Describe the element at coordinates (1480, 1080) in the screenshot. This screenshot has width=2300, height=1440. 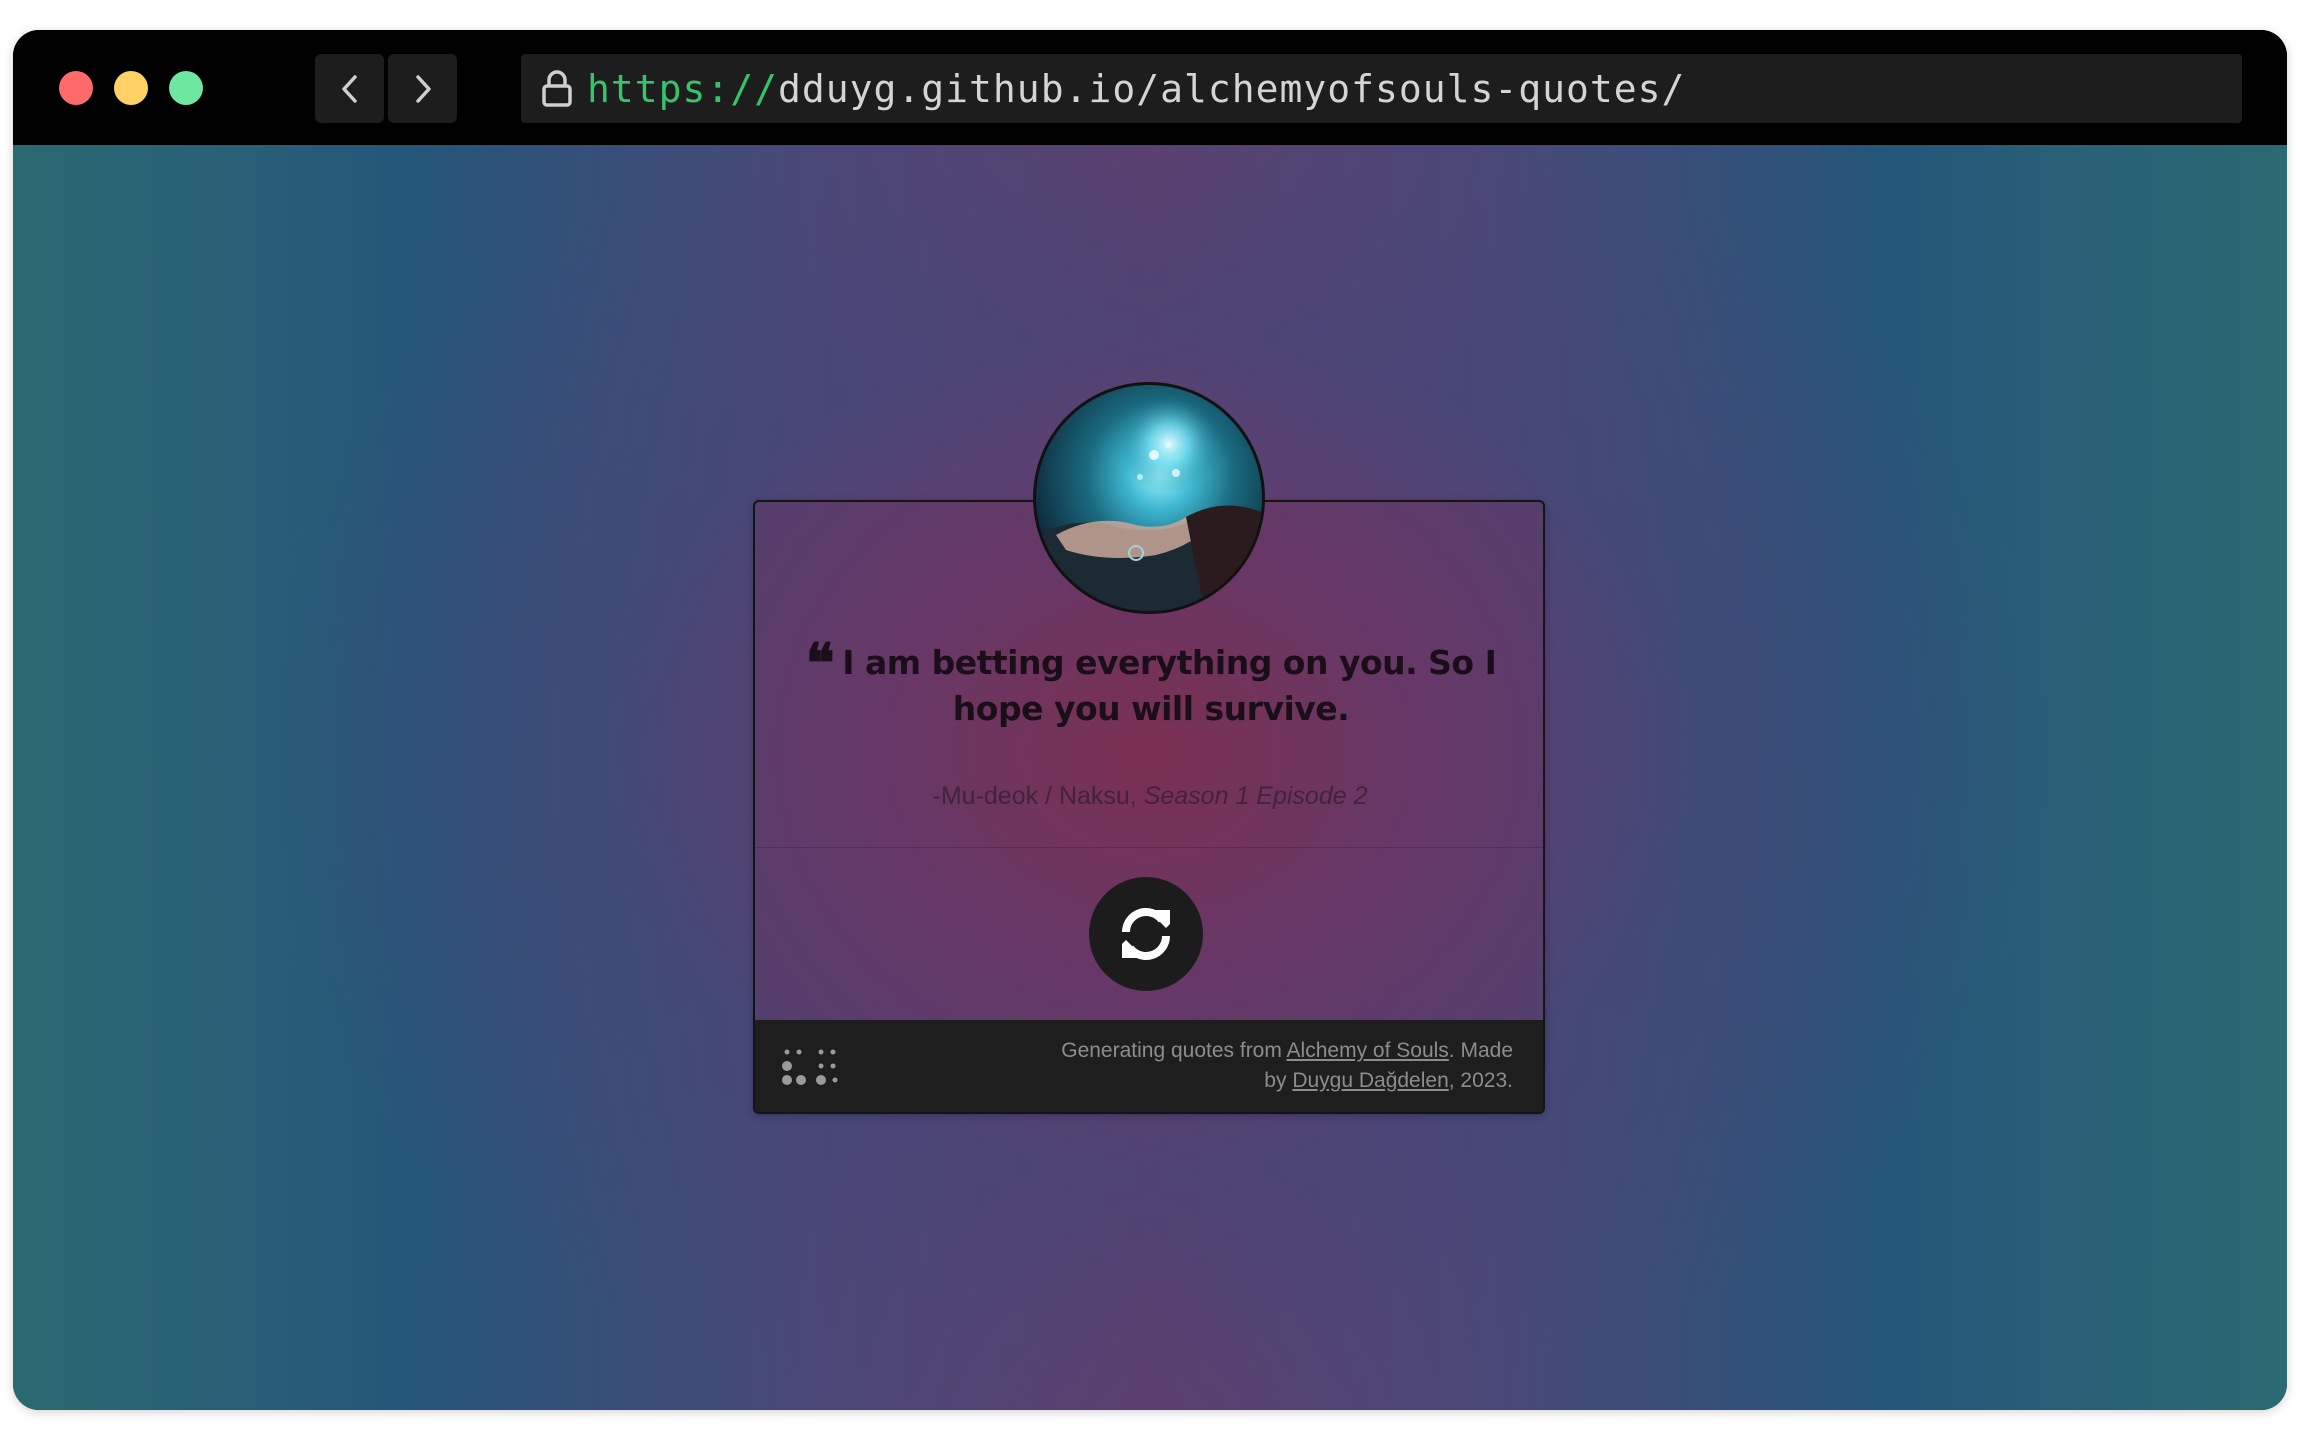
I see `footer-suffix: , 2023.` at that location.